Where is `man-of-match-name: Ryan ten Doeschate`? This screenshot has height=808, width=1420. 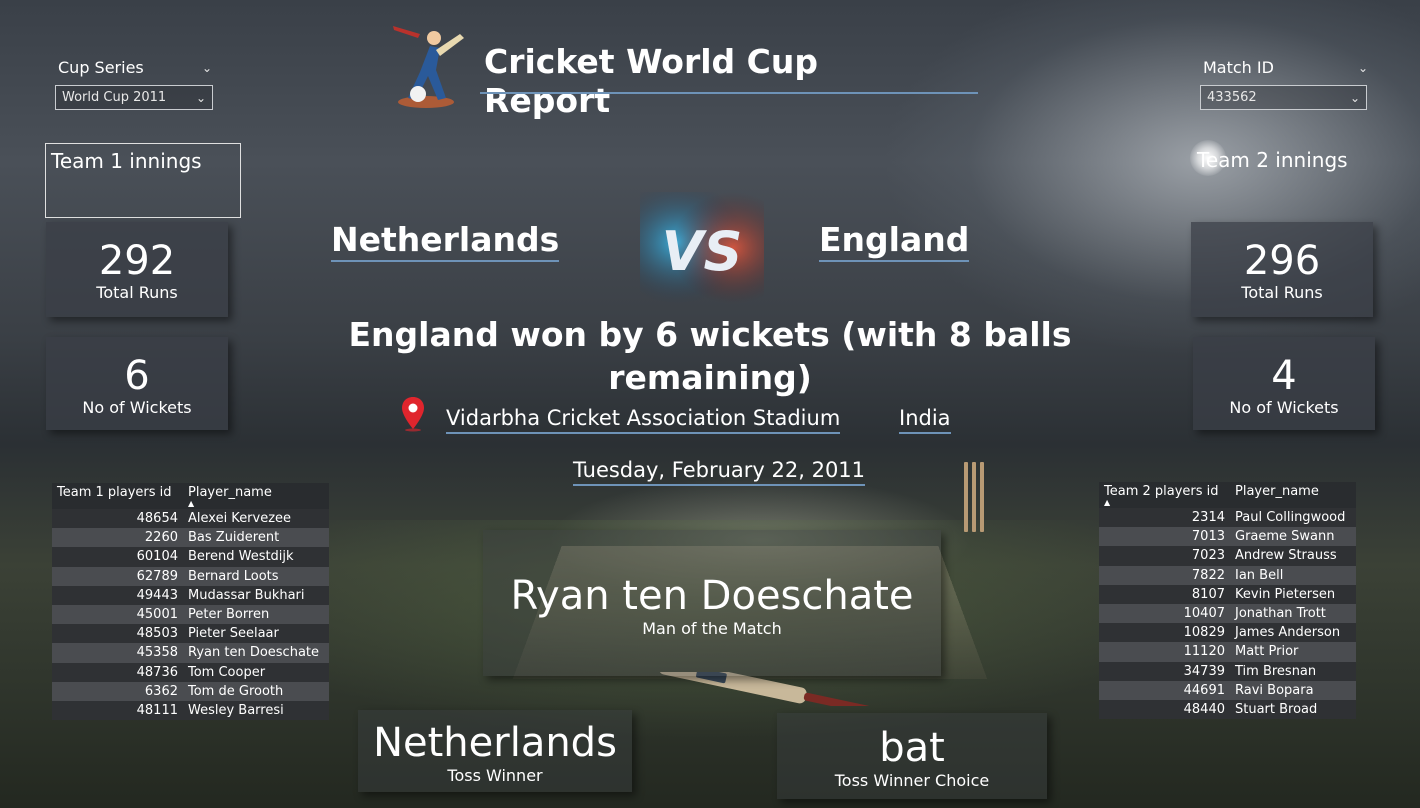 man-of-match-name: Ryan ten Doeschate is located at coordinates (712, 596).